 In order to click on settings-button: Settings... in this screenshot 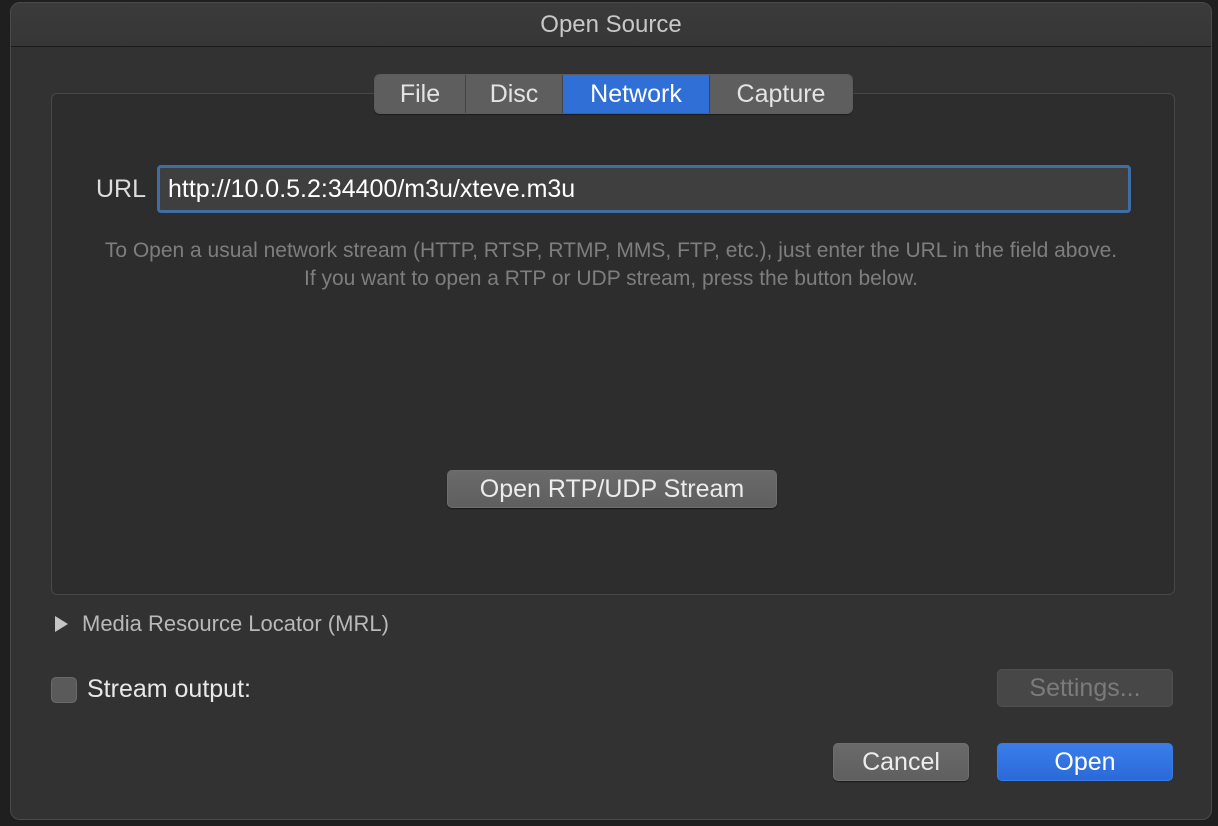, I will do `click(1085, 688)`.